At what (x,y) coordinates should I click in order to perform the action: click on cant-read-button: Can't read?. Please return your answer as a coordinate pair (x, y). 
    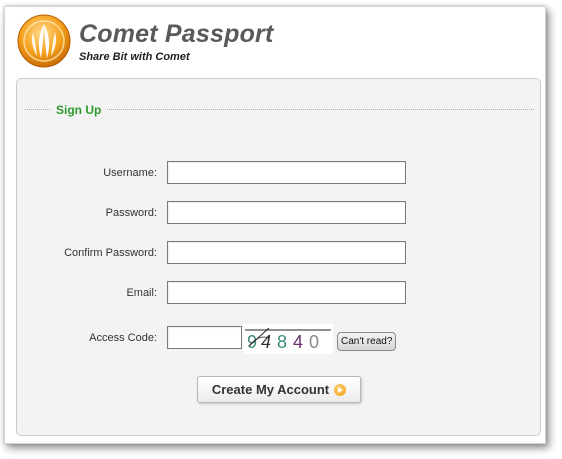
    Looking at the image, I should click on (367, 341).